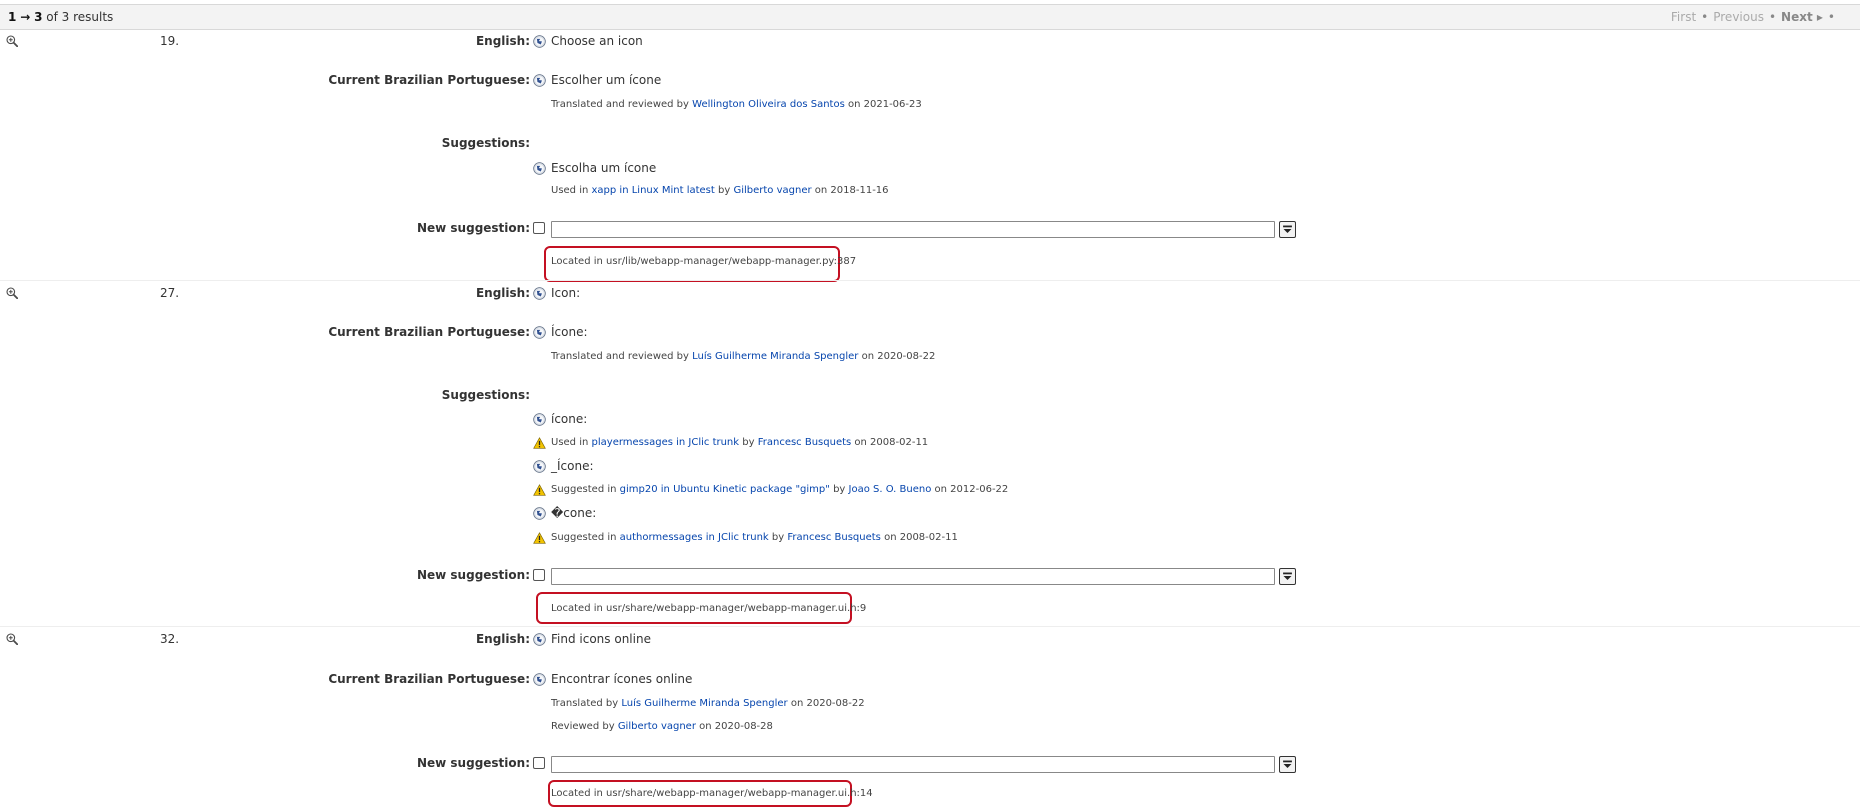 This screenshot has height=809, width=1860. What do you see at coordinates (585, 703) in the screenshot?
I see `meta-prefix: Translated by` at bounding box center [585, 703].